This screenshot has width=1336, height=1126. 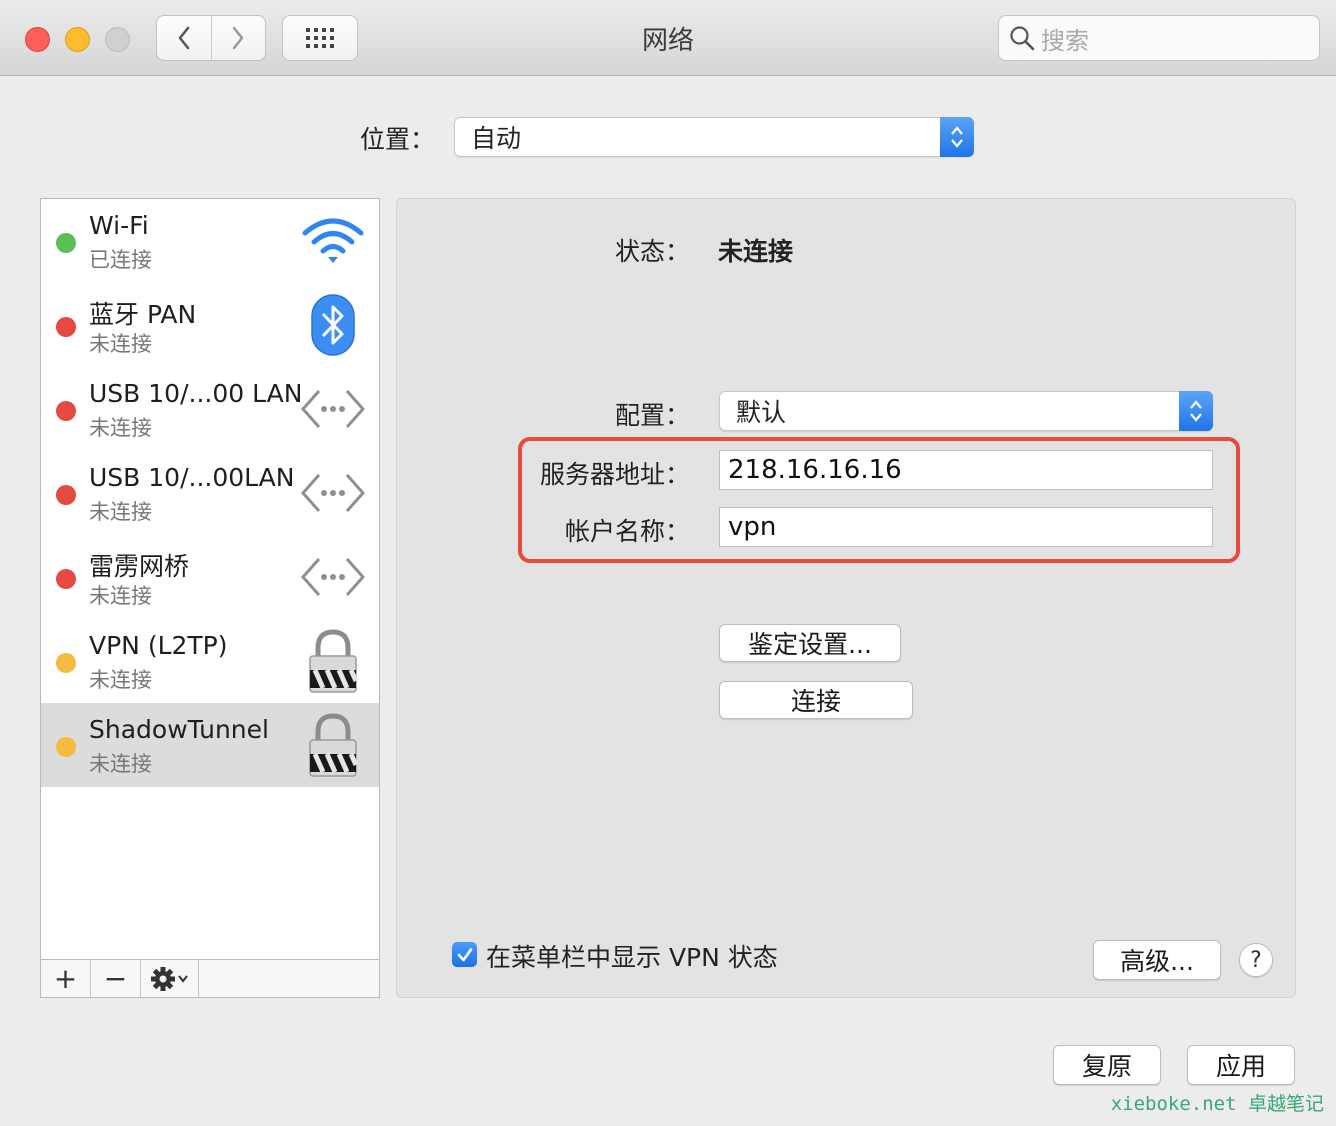 I want to click on service-name: Wi-Fi, so click(x=119, y=225).